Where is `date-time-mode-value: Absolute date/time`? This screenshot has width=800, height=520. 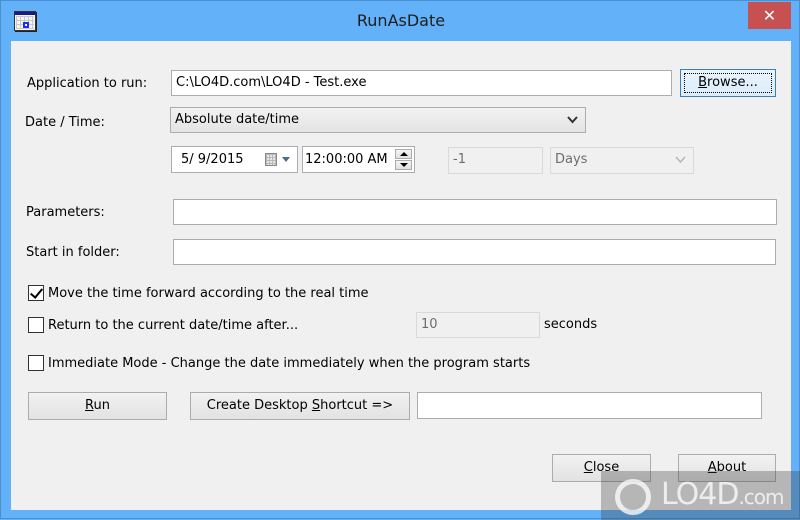
date-time-mode-value: Absolute date/time is located at coordinates (237, 119).